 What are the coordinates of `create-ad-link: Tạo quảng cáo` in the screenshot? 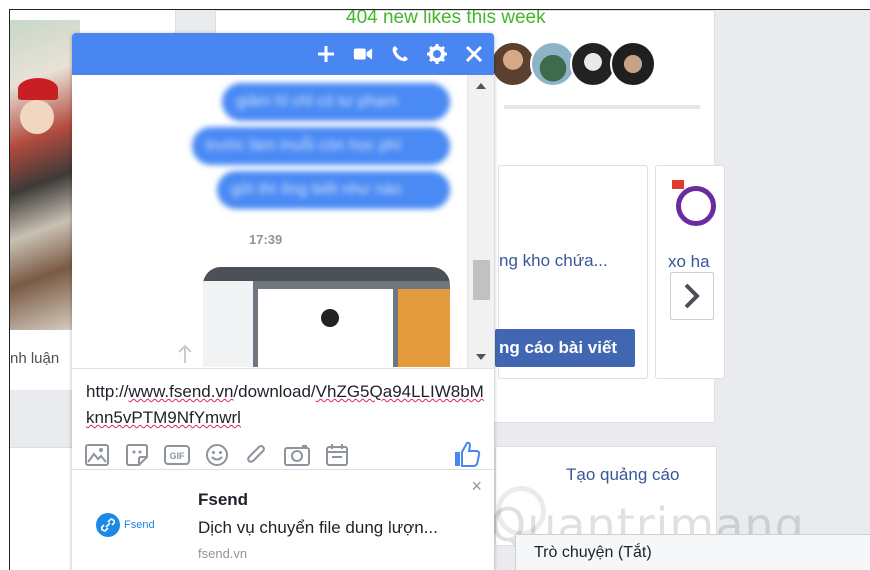 It's located at (622, 475).